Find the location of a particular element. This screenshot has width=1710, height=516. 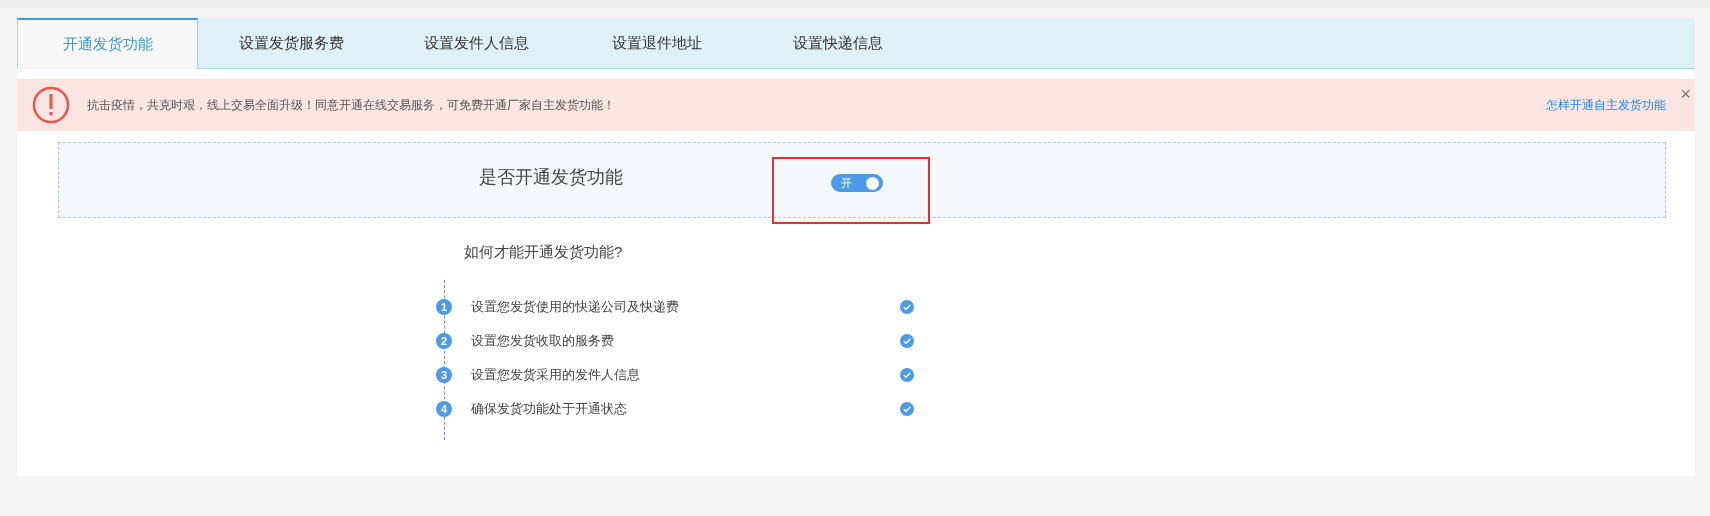

step-number: 4 is located at coordinates (444, 409).